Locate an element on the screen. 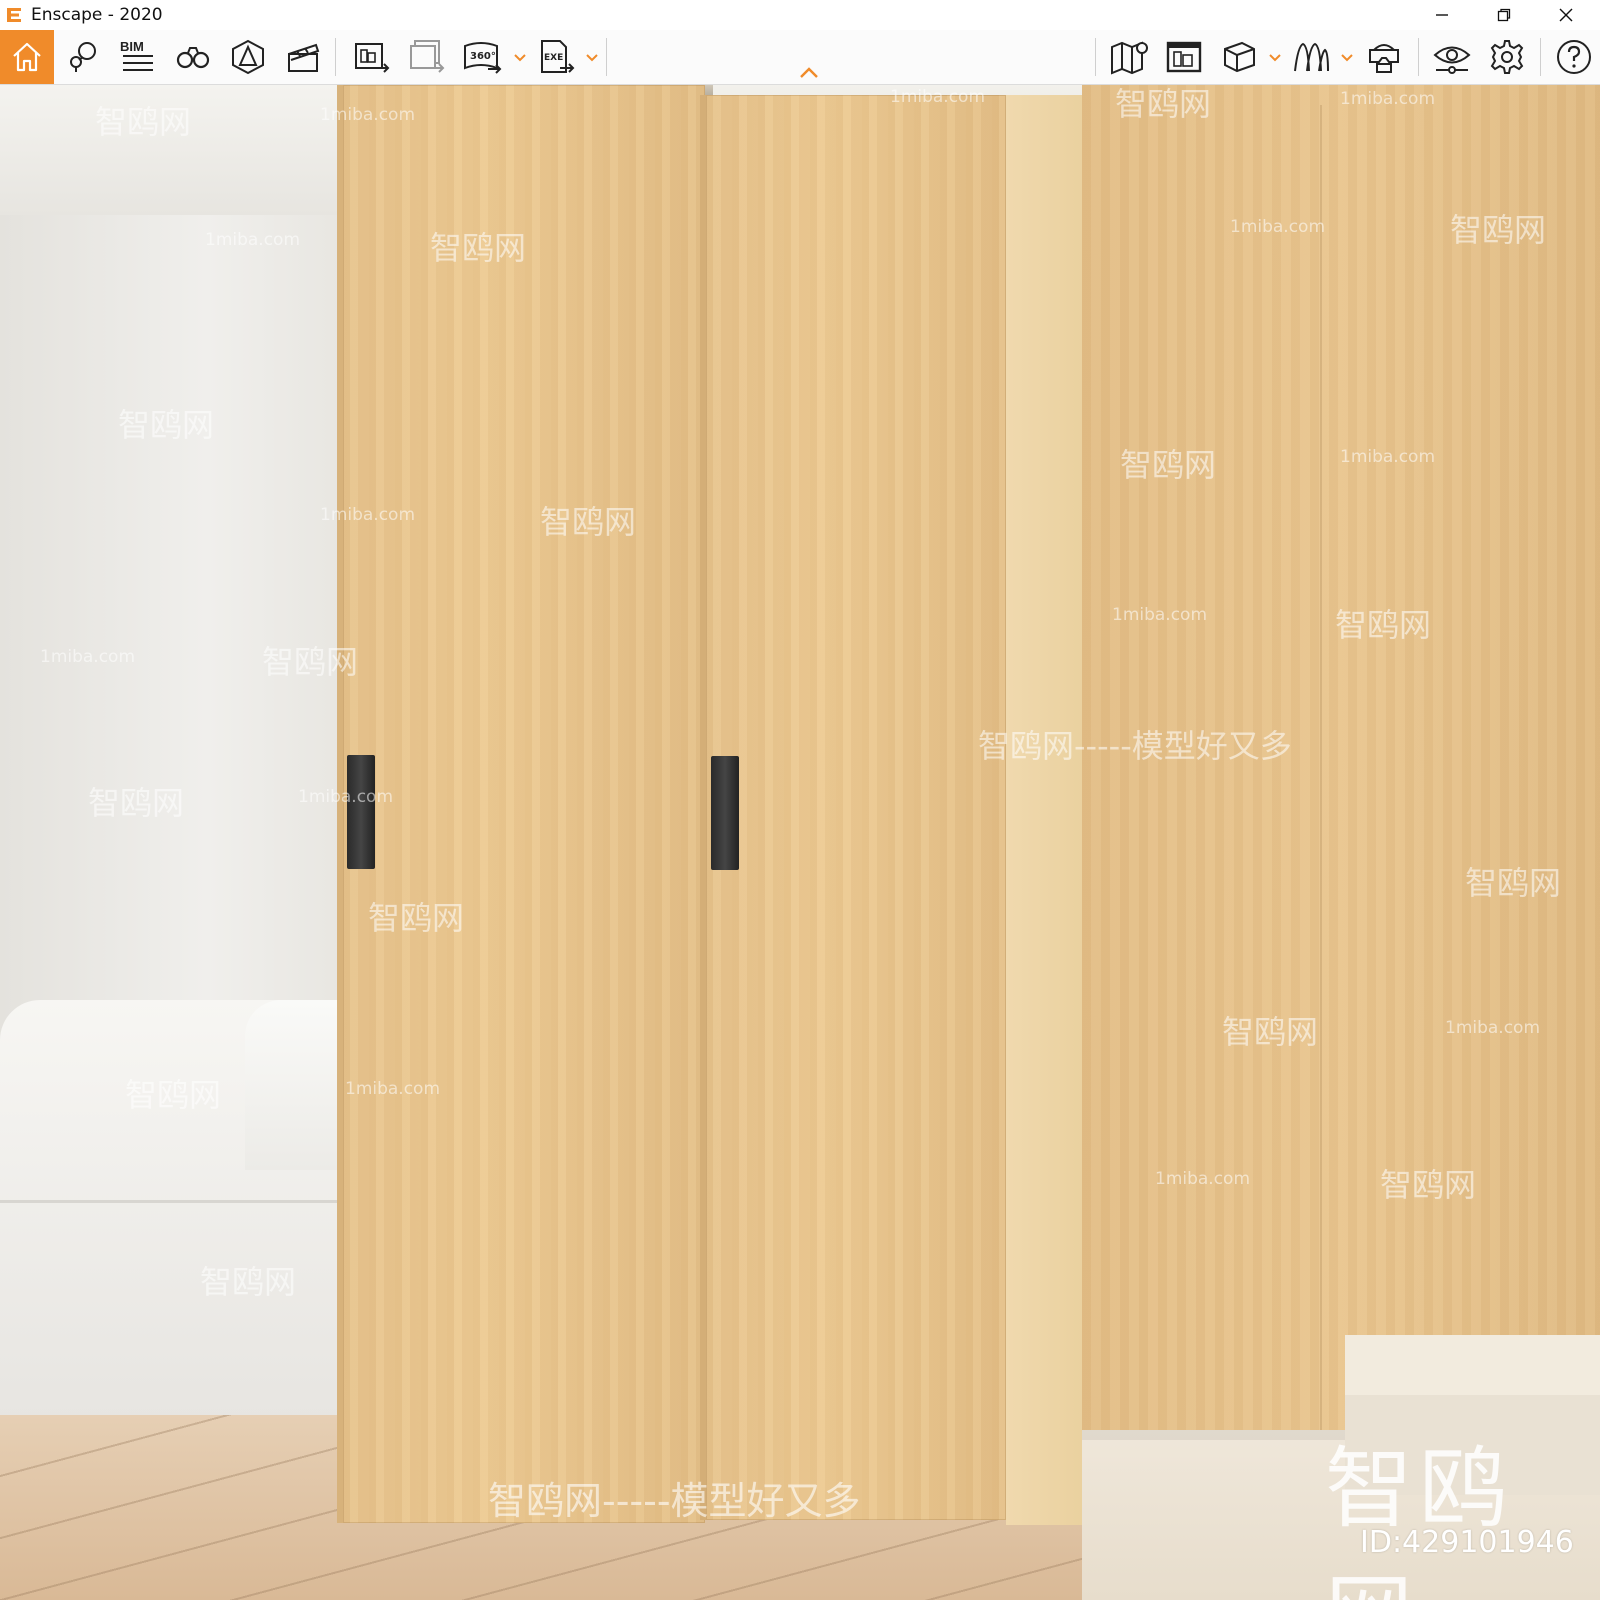 The width and height of the screenshot is (1600, 1600). batch-render-button is located at coordinates (427, 57).